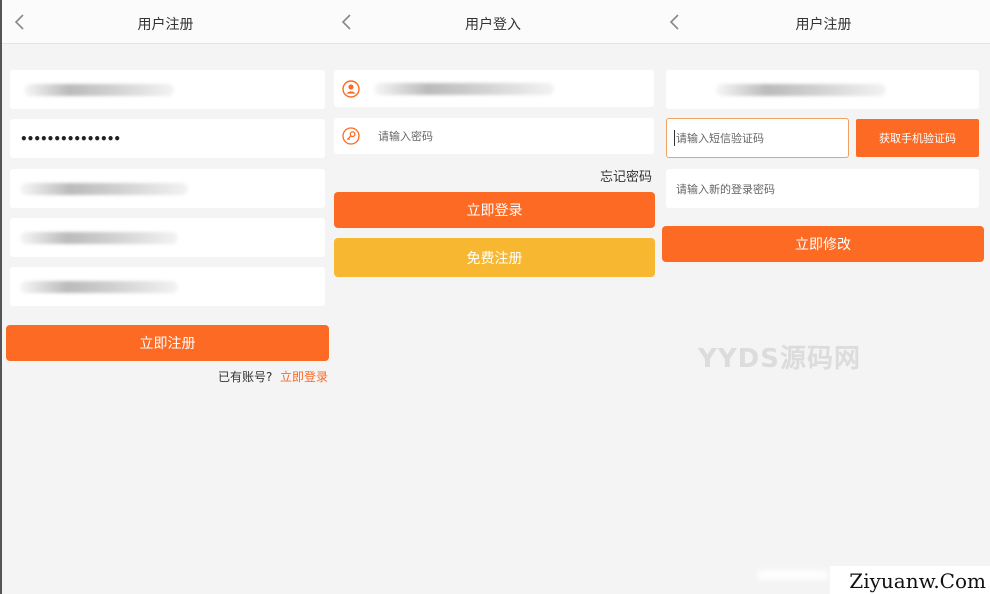 The width and height of the screenshot is (990, 594). What do you see at coordinates (405, 136) in the screenshot?
I see `login-password-placeholder: 请输入密码` at bounding box center [405, 136].